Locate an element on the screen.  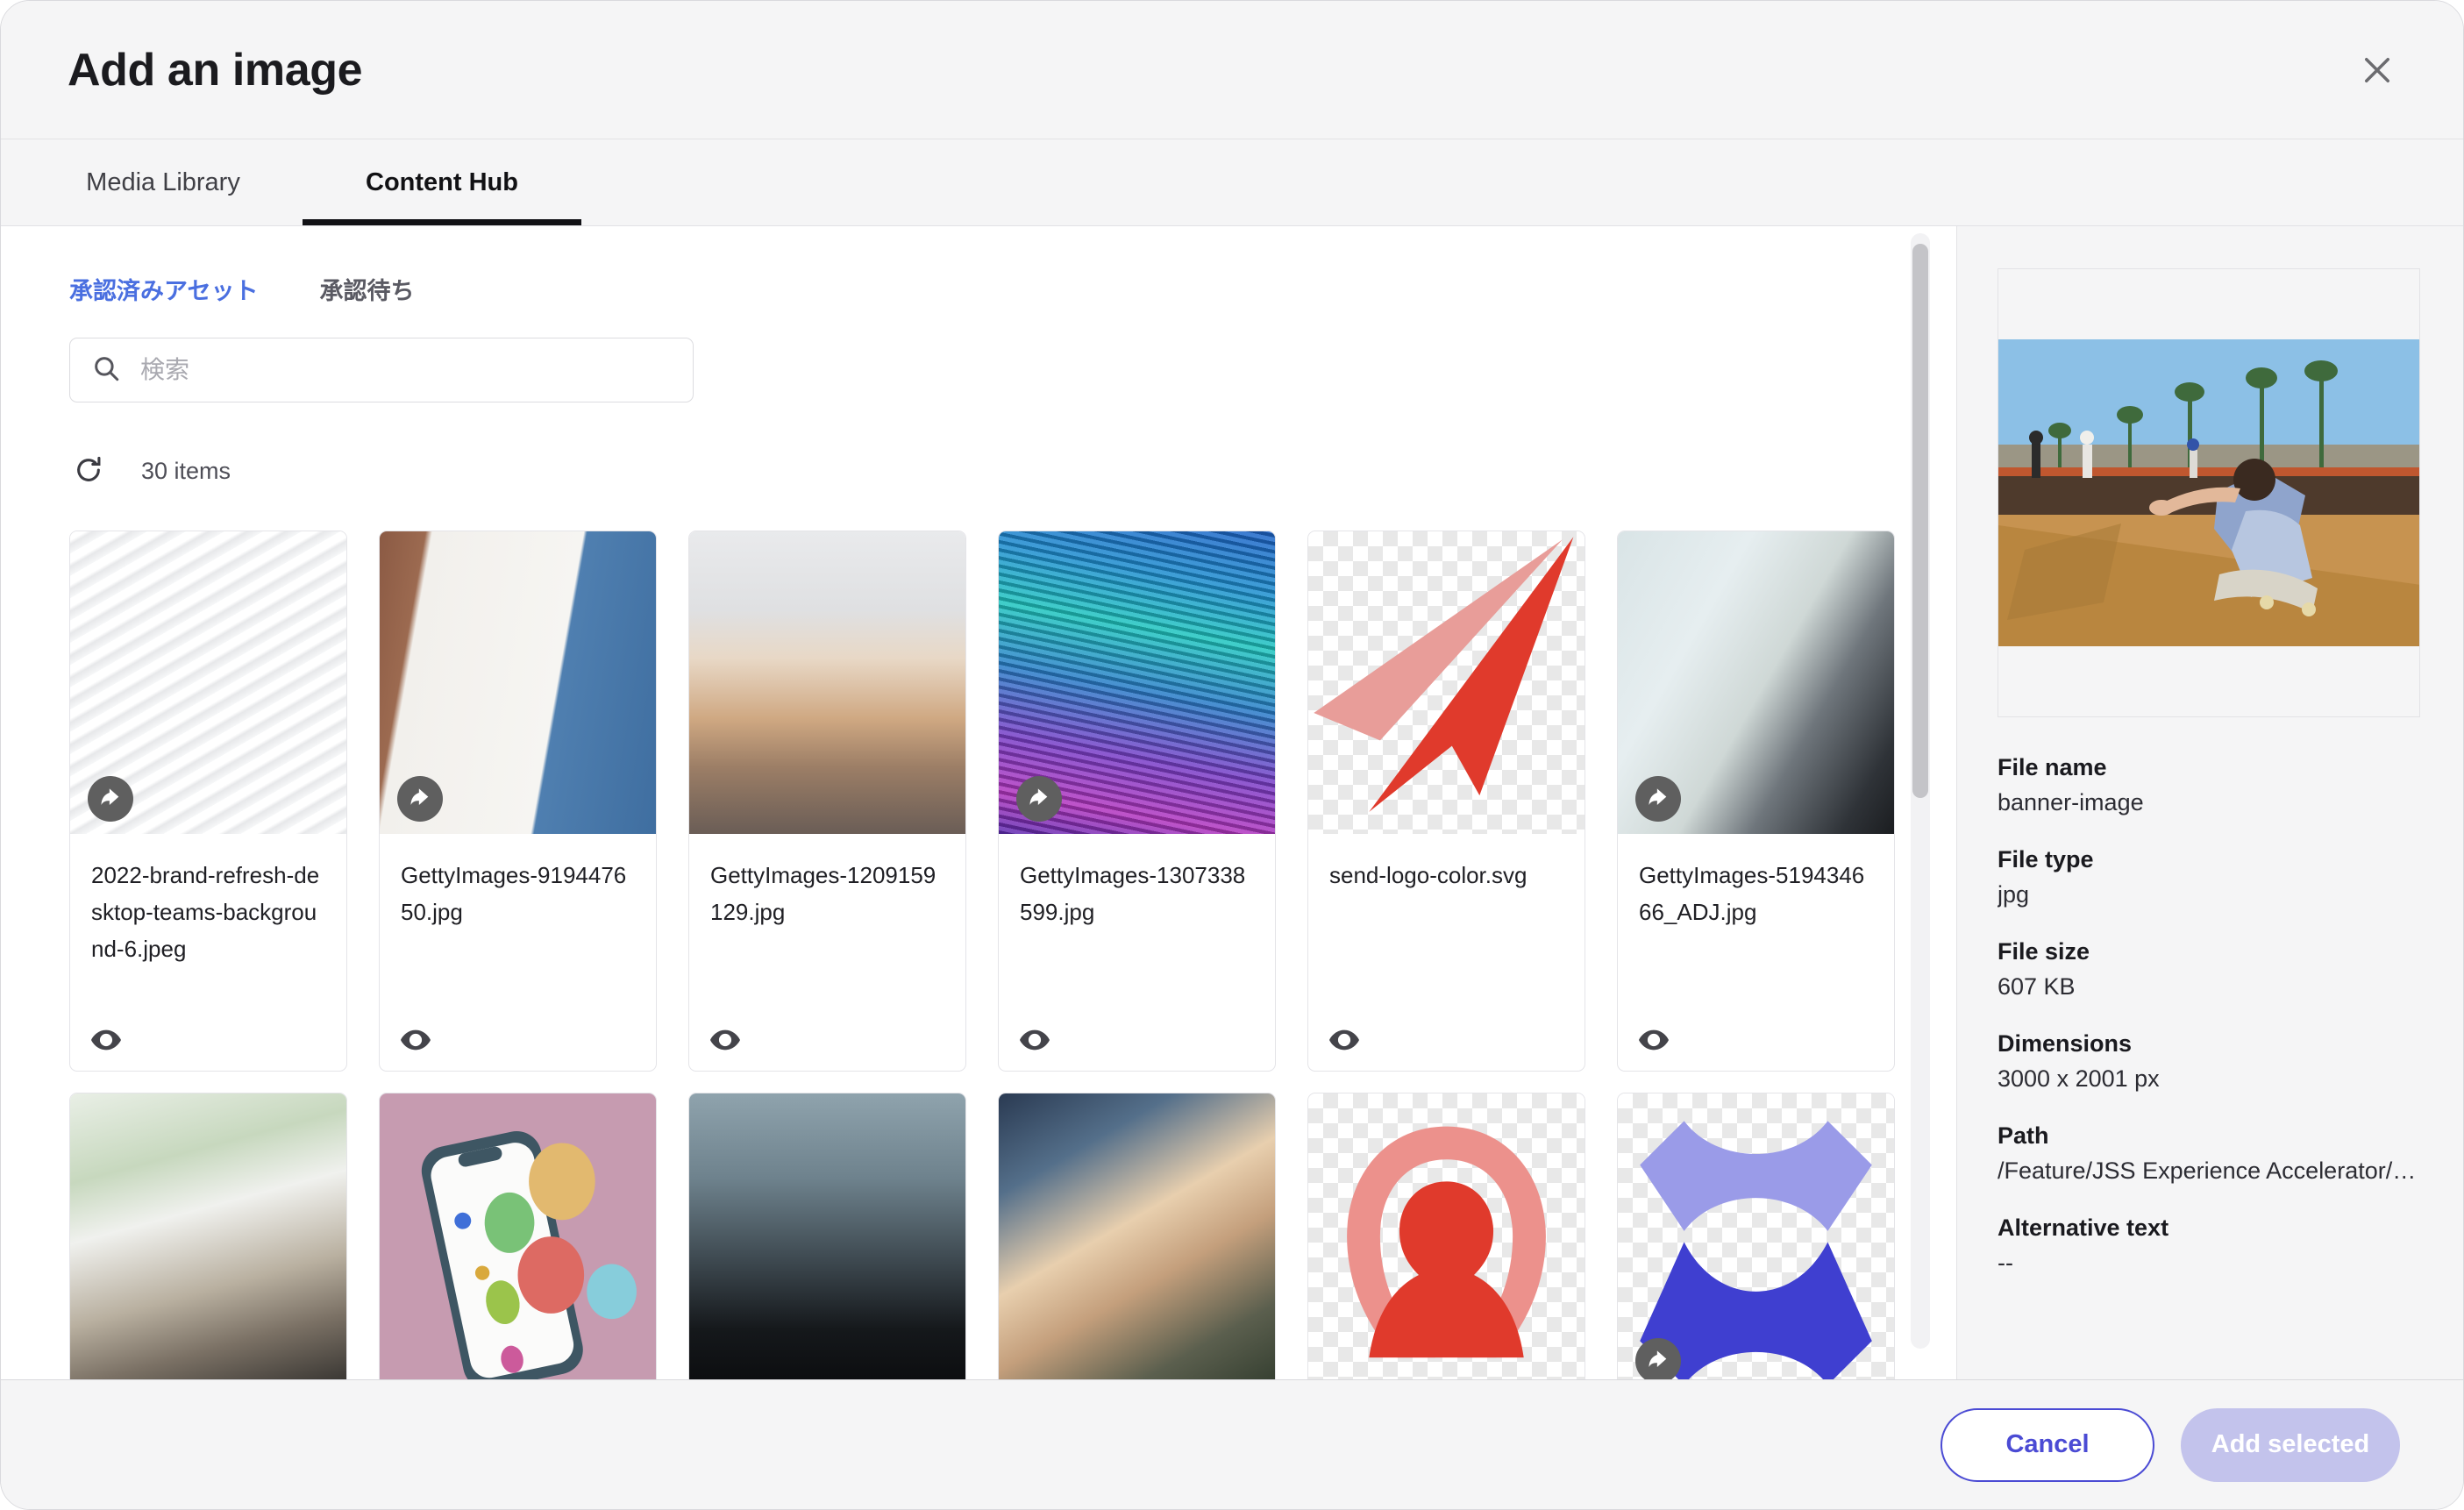
subtab-label: 承認済みアセット is located at coordinates (164, 291).